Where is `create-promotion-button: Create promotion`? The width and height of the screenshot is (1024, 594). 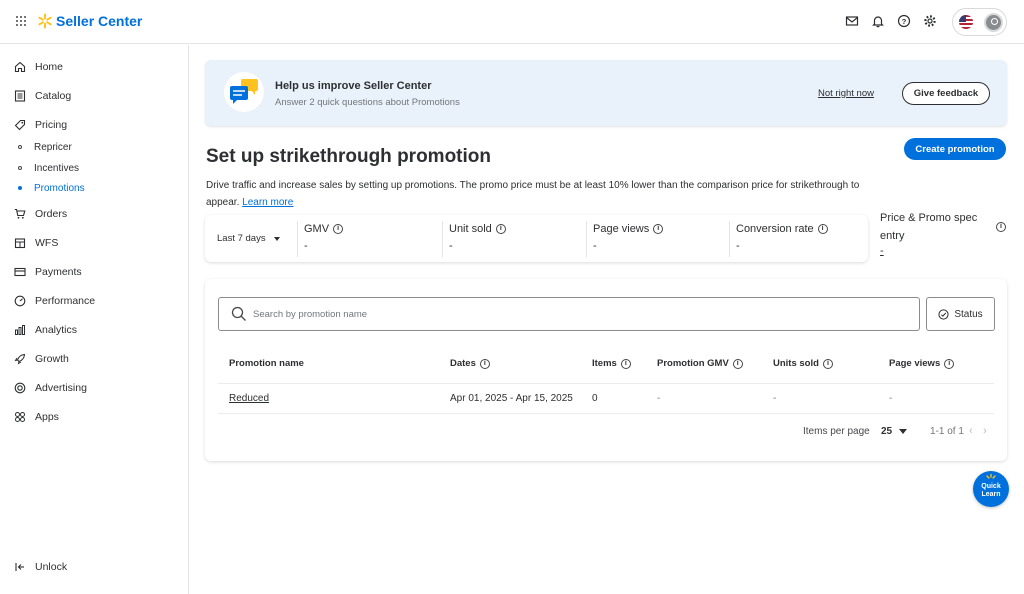 create-promotion-button: Create promotion is located at coordinates (955, 149).